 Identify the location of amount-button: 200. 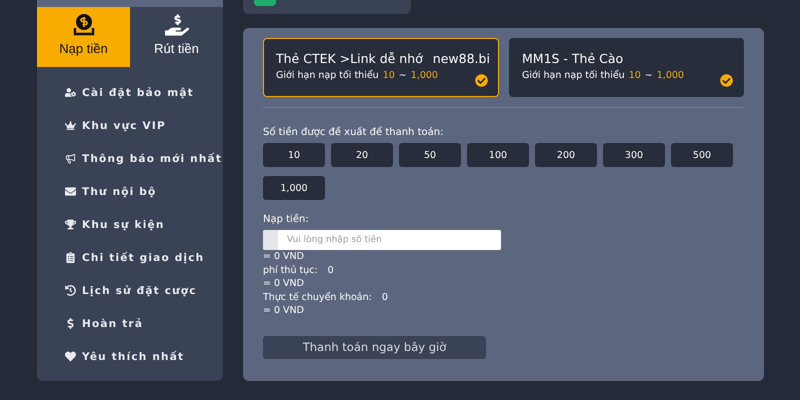
(566, 155).